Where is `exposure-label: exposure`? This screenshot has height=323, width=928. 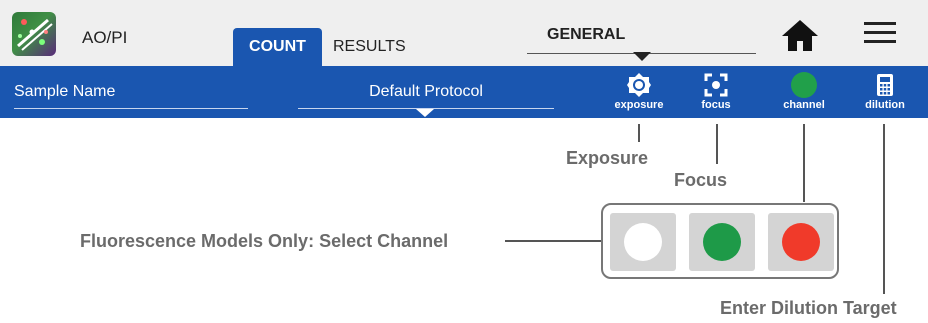 exposure-label: exposure is located at coordinates (639, 105).